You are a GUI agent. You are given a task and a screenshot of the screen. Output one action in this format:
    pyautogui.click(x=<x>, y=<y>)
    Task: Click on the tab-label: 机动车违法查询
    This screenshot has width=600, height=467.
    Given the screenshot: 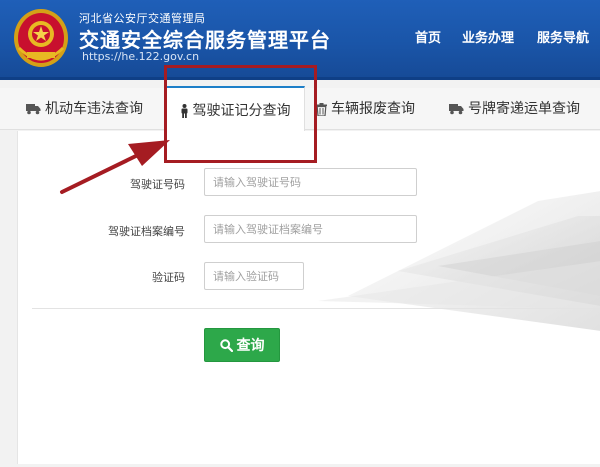 What is the action you would take?
    pyautogui.click(x=94, y=109)
    